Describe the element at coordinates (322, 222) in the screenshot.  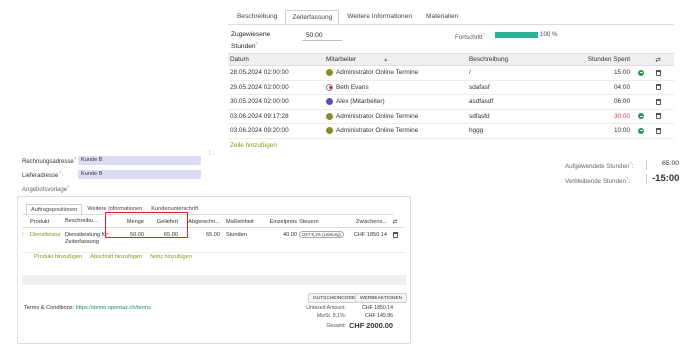
I see `column-taxes: Steuern` at that location.